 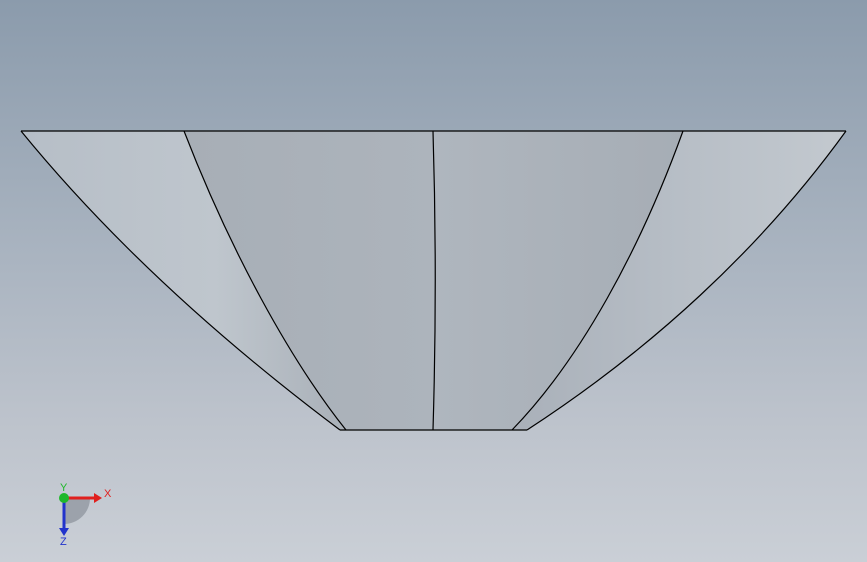 I want to click on y-axis-label: Y, so click(x=64, y=488).